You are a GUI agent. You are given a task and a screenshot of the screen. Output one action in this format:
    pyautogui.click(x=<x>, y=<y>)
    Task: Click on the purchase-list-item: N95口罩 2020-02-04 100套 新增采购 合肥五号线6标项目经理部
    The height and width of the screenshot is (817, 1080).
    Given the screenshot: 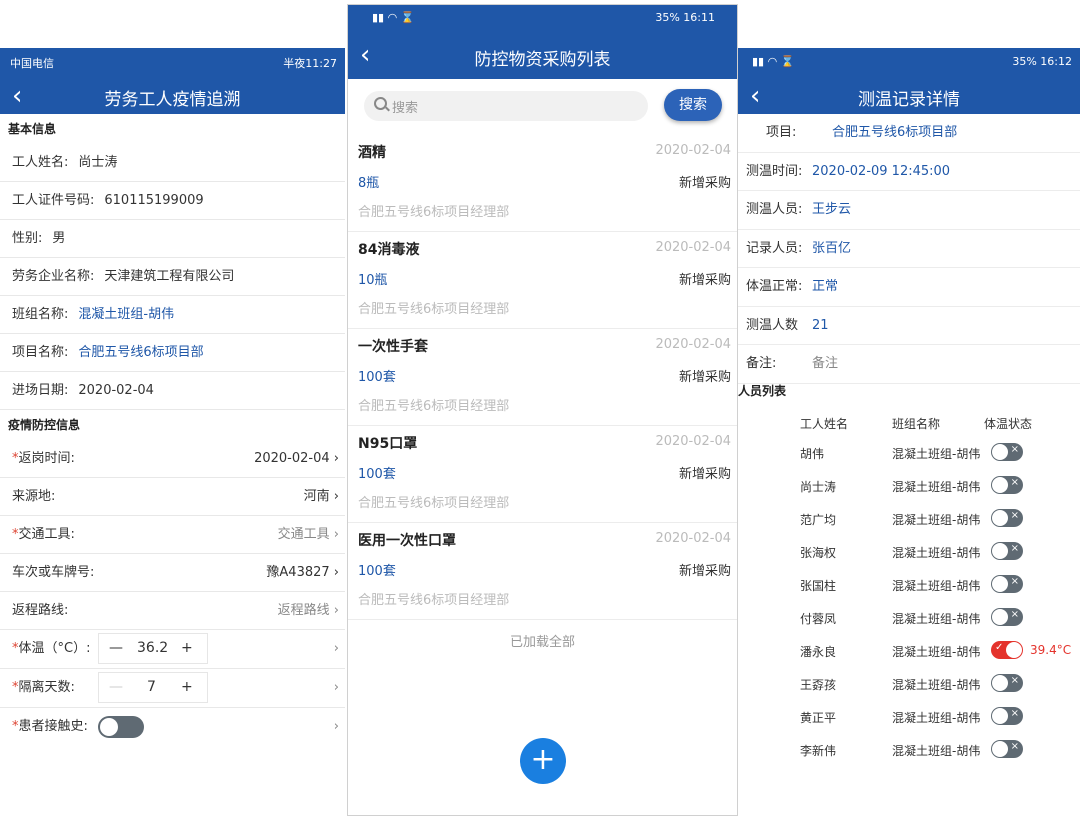 What is the action you would take?
    pyautogui.click(x=542, y=474)
    